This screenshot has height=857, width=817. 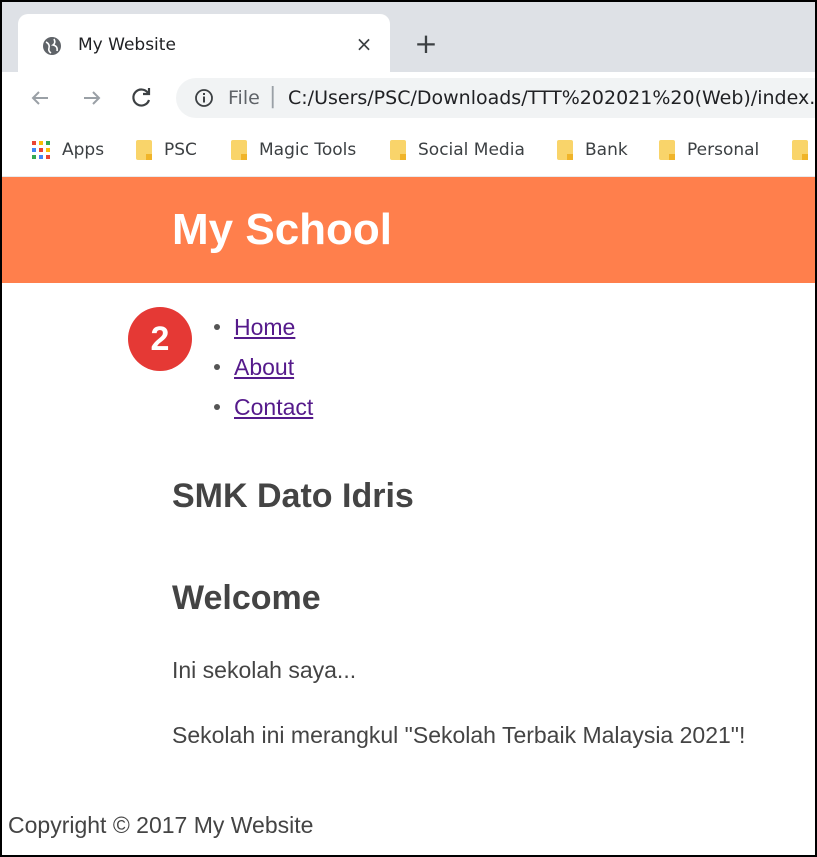 I want to click on bookmark-label: Magic Tools, so click(x=308, y=150).